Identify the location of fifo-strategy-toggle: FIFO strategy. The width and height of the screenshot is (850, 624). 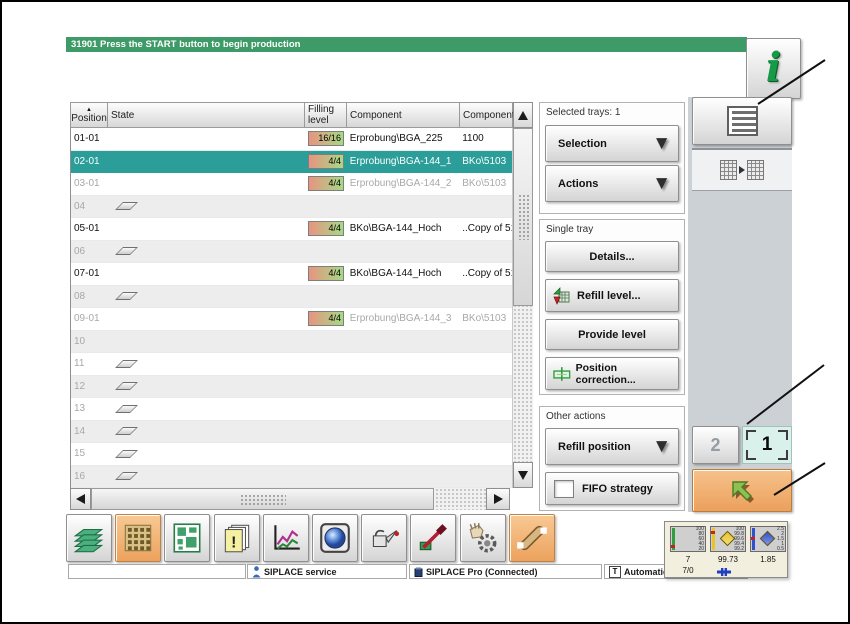
(612, 488).